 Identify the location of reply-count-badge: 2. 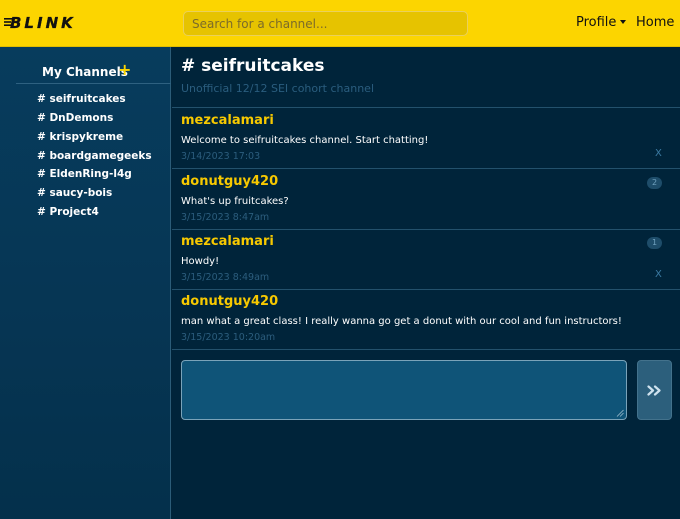
(654, 183).